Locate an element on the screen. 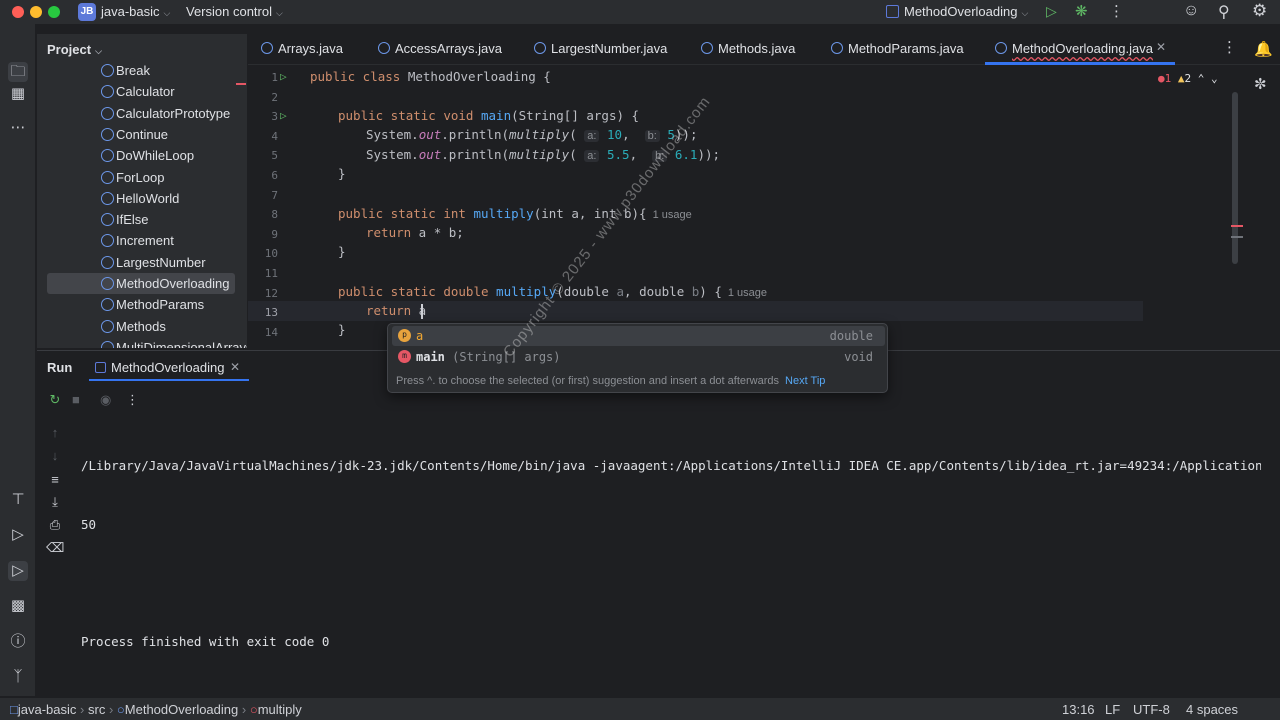 This screenshot has height=720, width=1280. run-config-selector: MethodOverloading ⌵ is located at coordinates (966, 11).